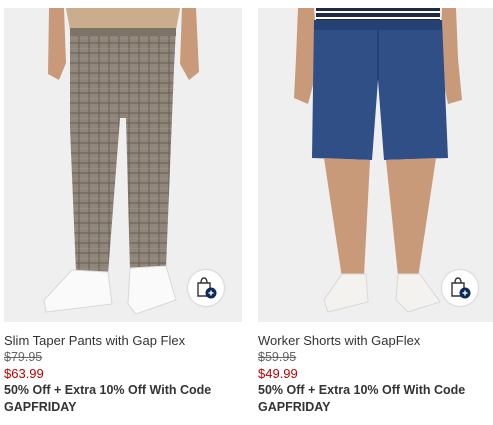 The width and height of the screenshot is (493, 425). Describe the element at coordinates (278, 373) in the screenshot. I see `sale-price: $49.99` at that location.